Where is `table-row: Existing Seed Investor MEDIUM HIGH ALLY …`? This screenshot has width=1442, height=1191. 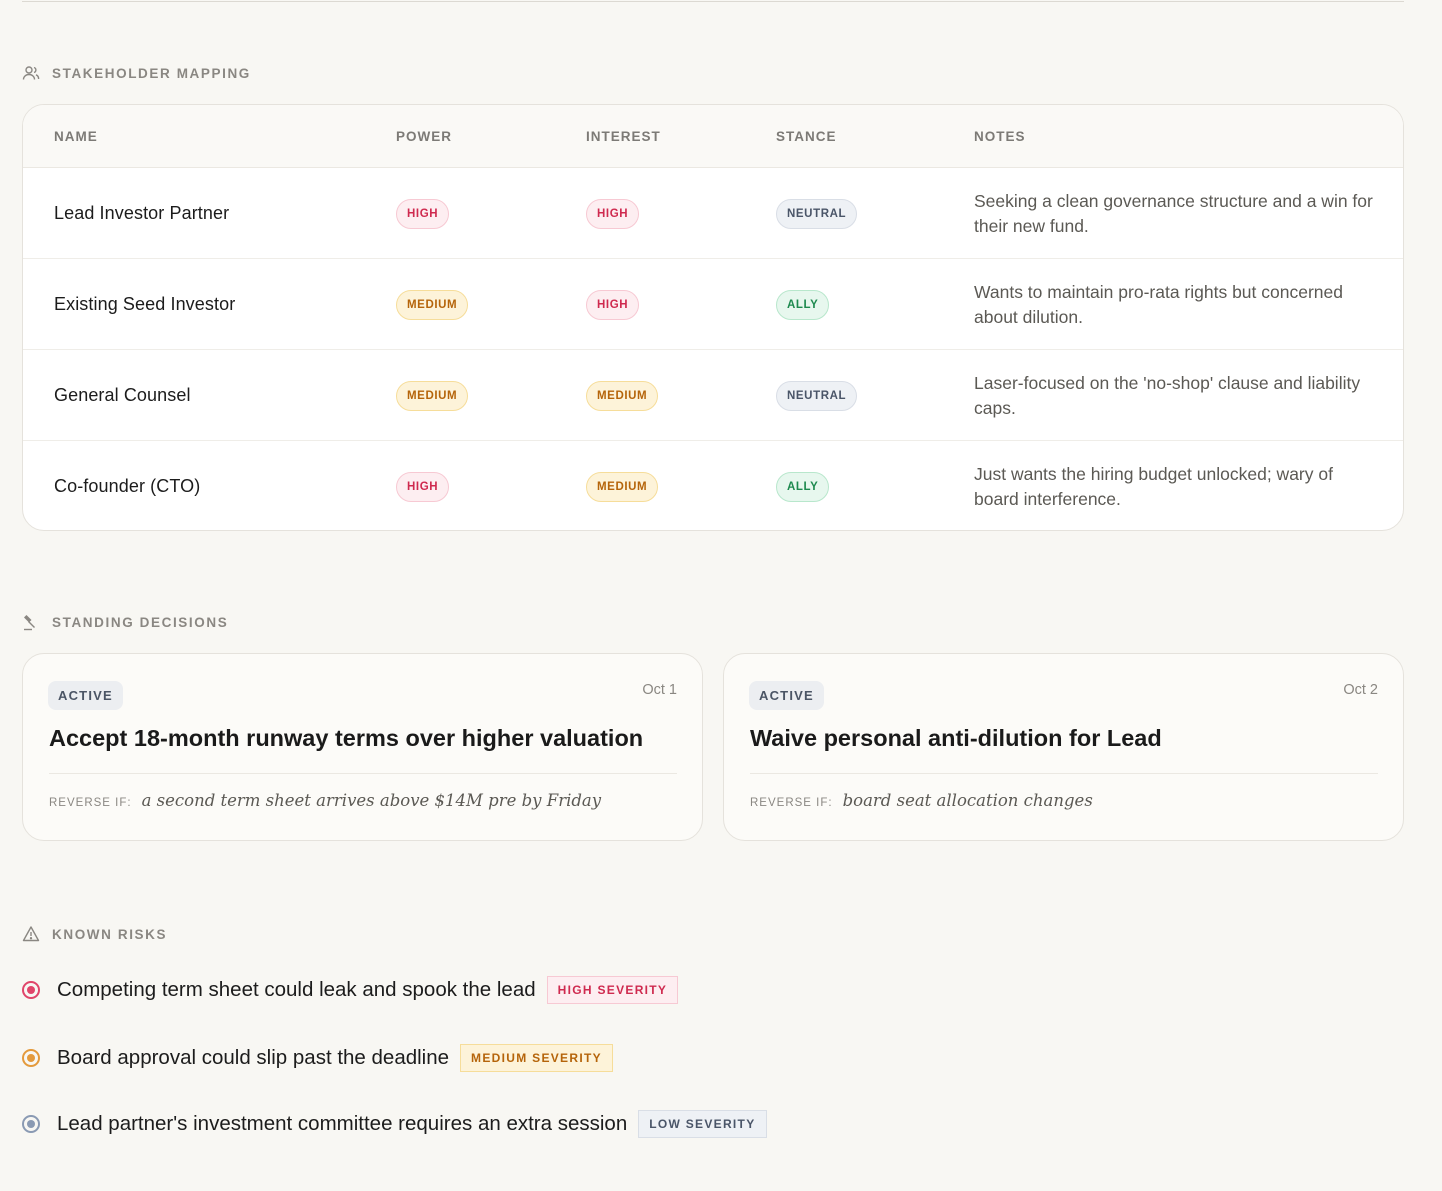 table-row: Existing Seed Investor MEDIUM HIGH ALLY … is located at coordinates (713, 304).